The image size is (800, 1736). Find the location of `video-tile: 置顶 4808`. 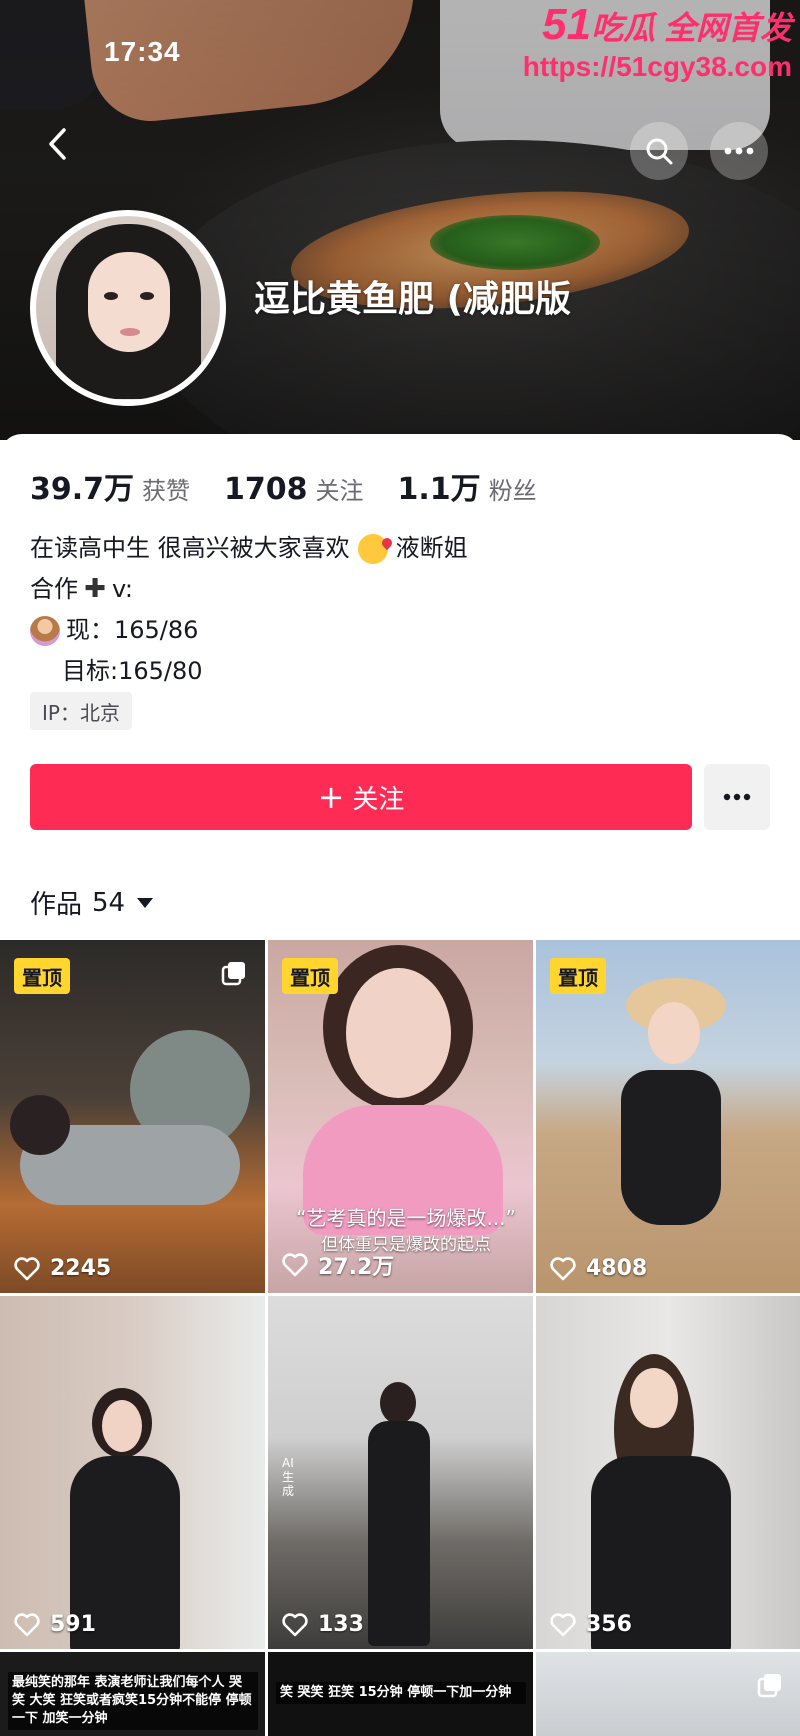

video-tile: 置顶 4808 is located at coordinates (668, 1116).